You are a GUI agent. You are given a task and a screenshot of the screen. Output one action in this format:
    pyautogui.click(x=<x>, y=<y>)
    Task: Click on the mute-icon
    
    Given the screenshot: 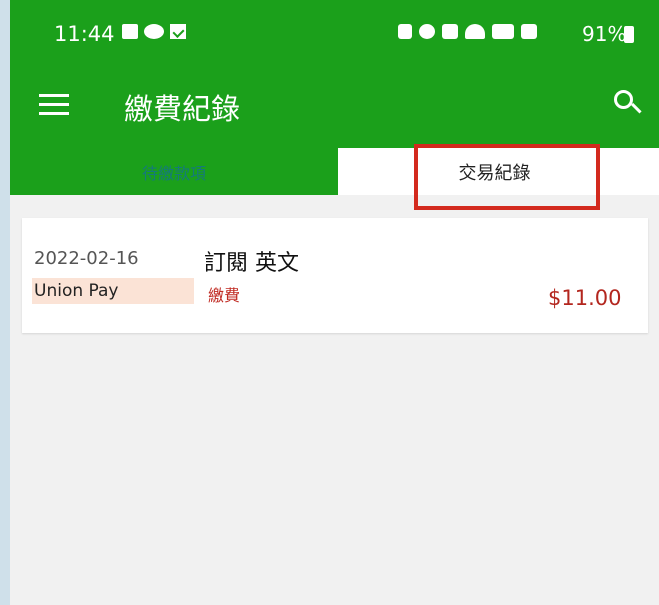 What is the action you would take?
    pyautogui.click(x=450, y=31)
    